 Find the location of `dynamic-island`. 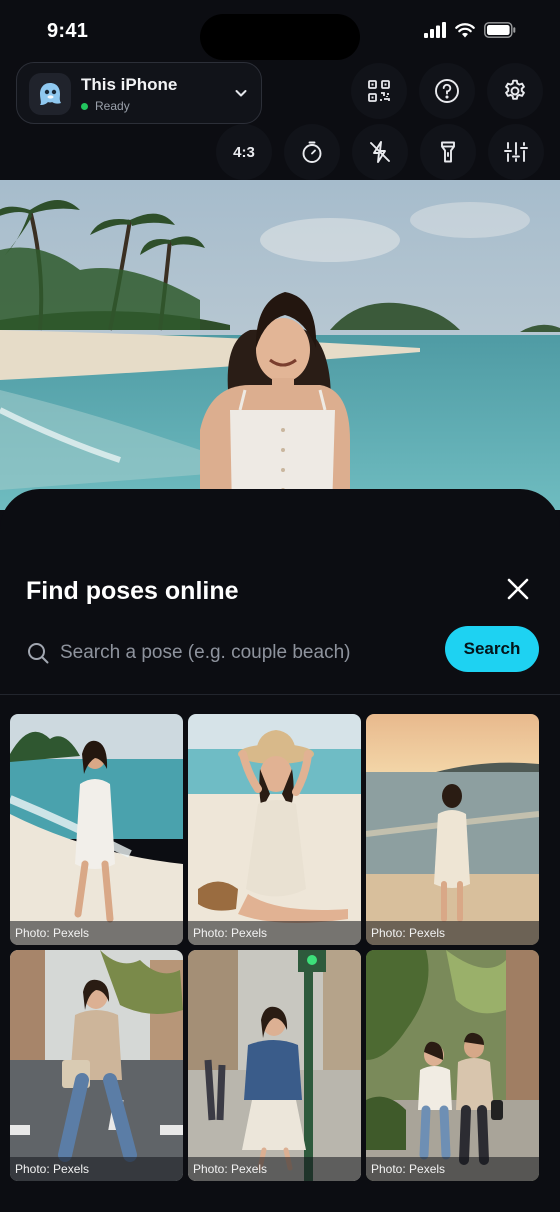

dynamic-island is located at coordinates (280, 37).